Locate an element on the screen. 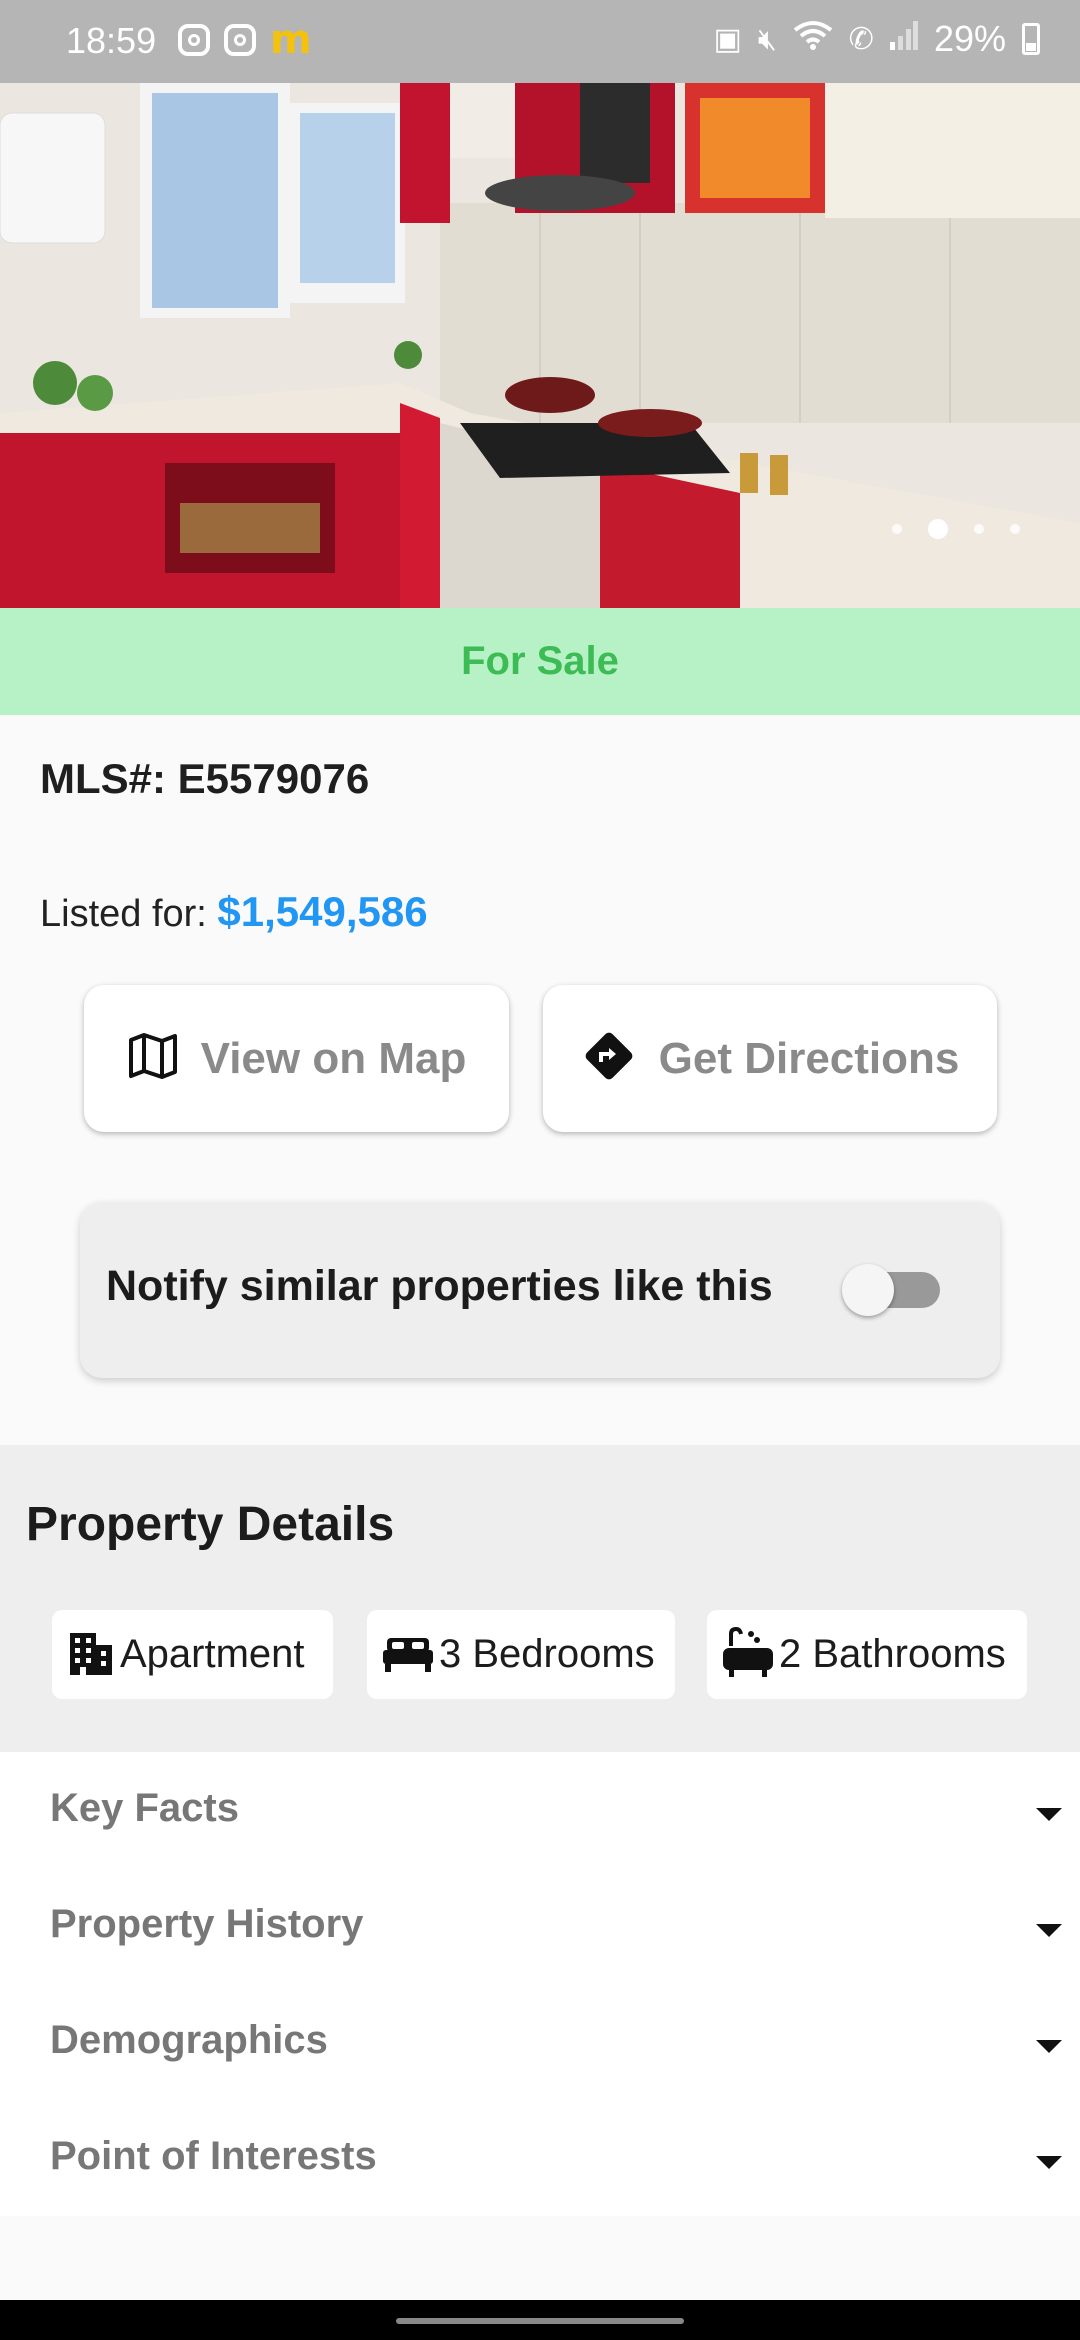 The width and height of the screenshot is (1080, 2340). signal-icon is located at coordinates (903, 39).